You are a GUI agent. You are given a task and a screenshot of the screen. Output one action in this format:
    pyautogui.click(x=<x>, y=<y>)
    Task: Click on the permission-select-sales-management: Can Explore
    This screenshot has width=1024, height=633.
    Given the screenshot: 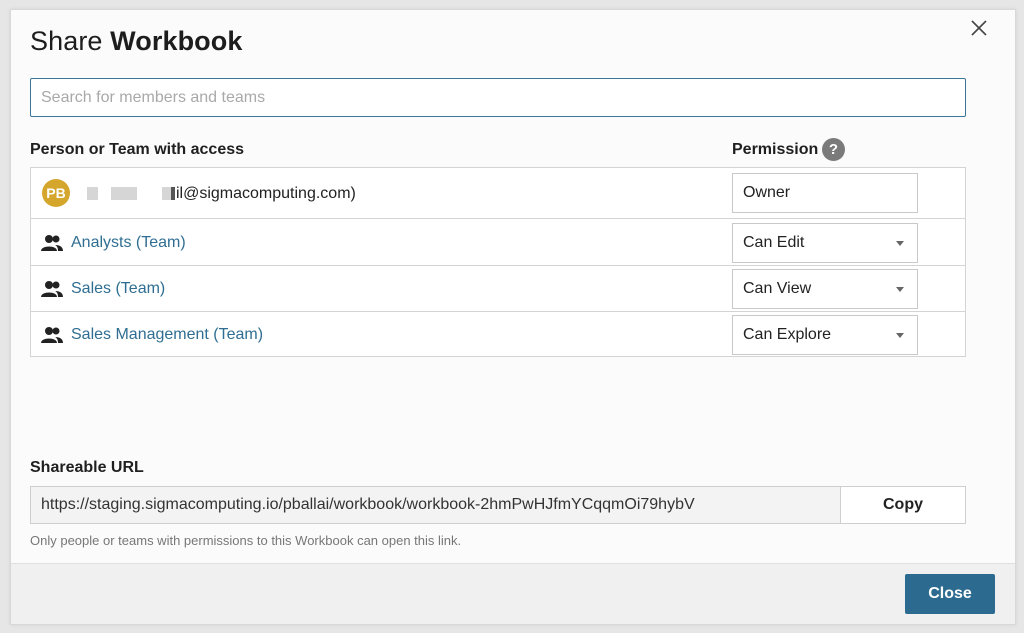 What is the action you would take?
    pyautogui.click(x=825, y=335)
    